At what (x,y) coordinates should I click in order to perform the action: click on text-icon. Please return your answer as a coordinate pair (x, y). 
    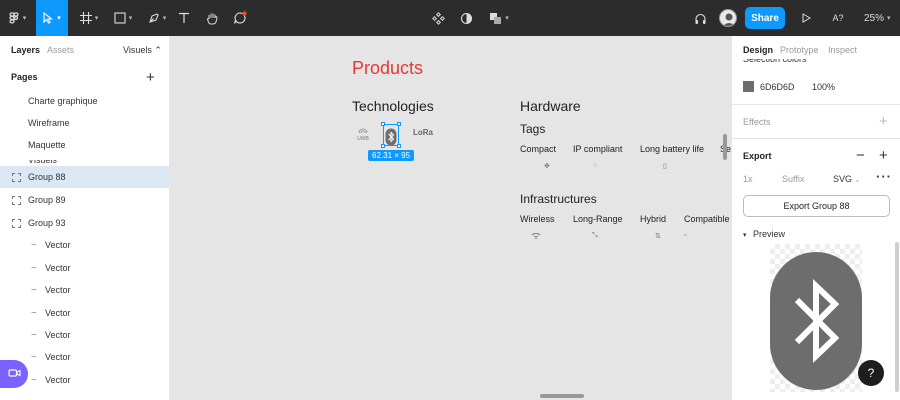
    Looking at the image, I should click on (184, 18).